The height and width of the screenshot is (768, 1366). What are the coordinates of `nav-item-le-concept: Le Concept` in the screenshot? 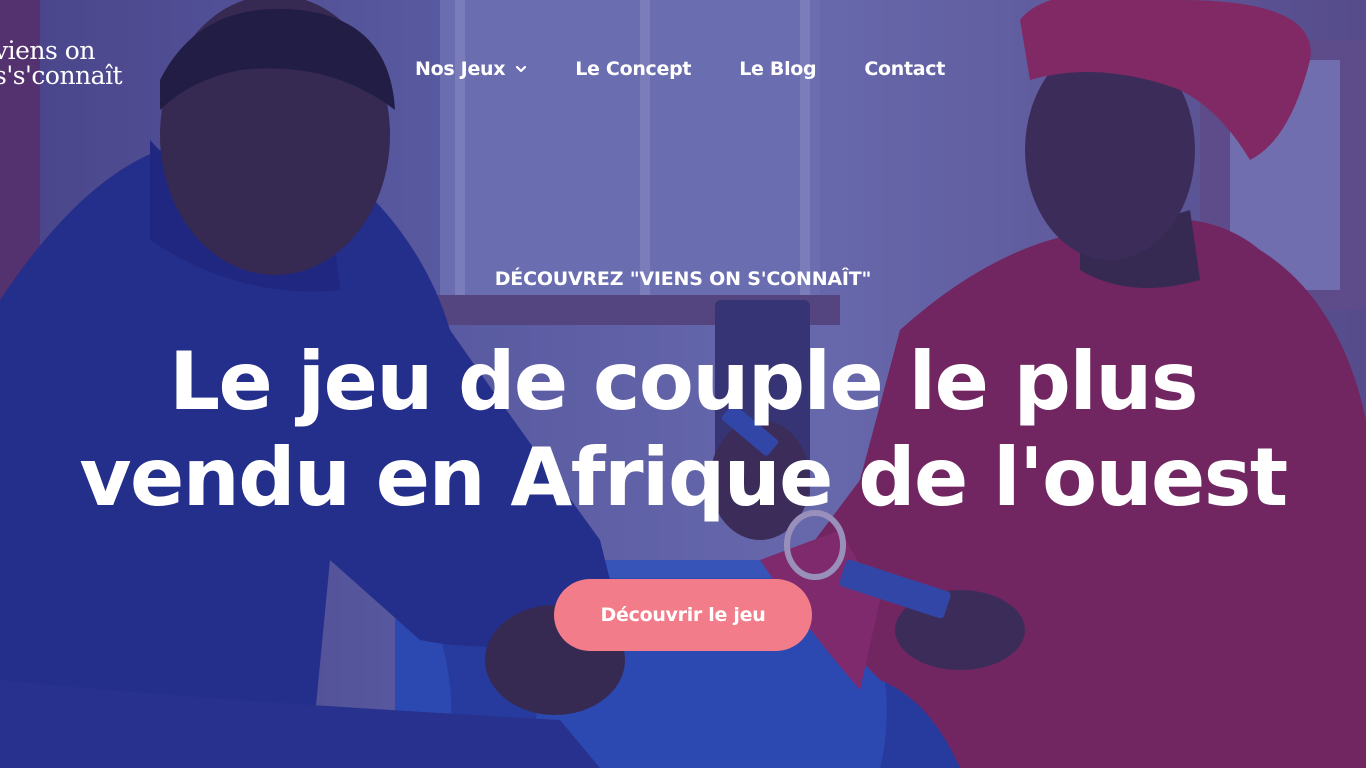 It's located at (633, 69).